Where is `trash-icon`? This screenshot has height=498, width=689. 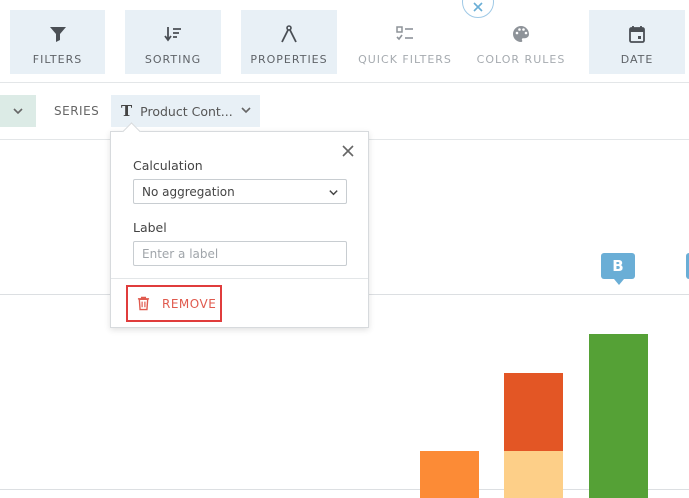
trash-icon is located at coordinates (143, 303).